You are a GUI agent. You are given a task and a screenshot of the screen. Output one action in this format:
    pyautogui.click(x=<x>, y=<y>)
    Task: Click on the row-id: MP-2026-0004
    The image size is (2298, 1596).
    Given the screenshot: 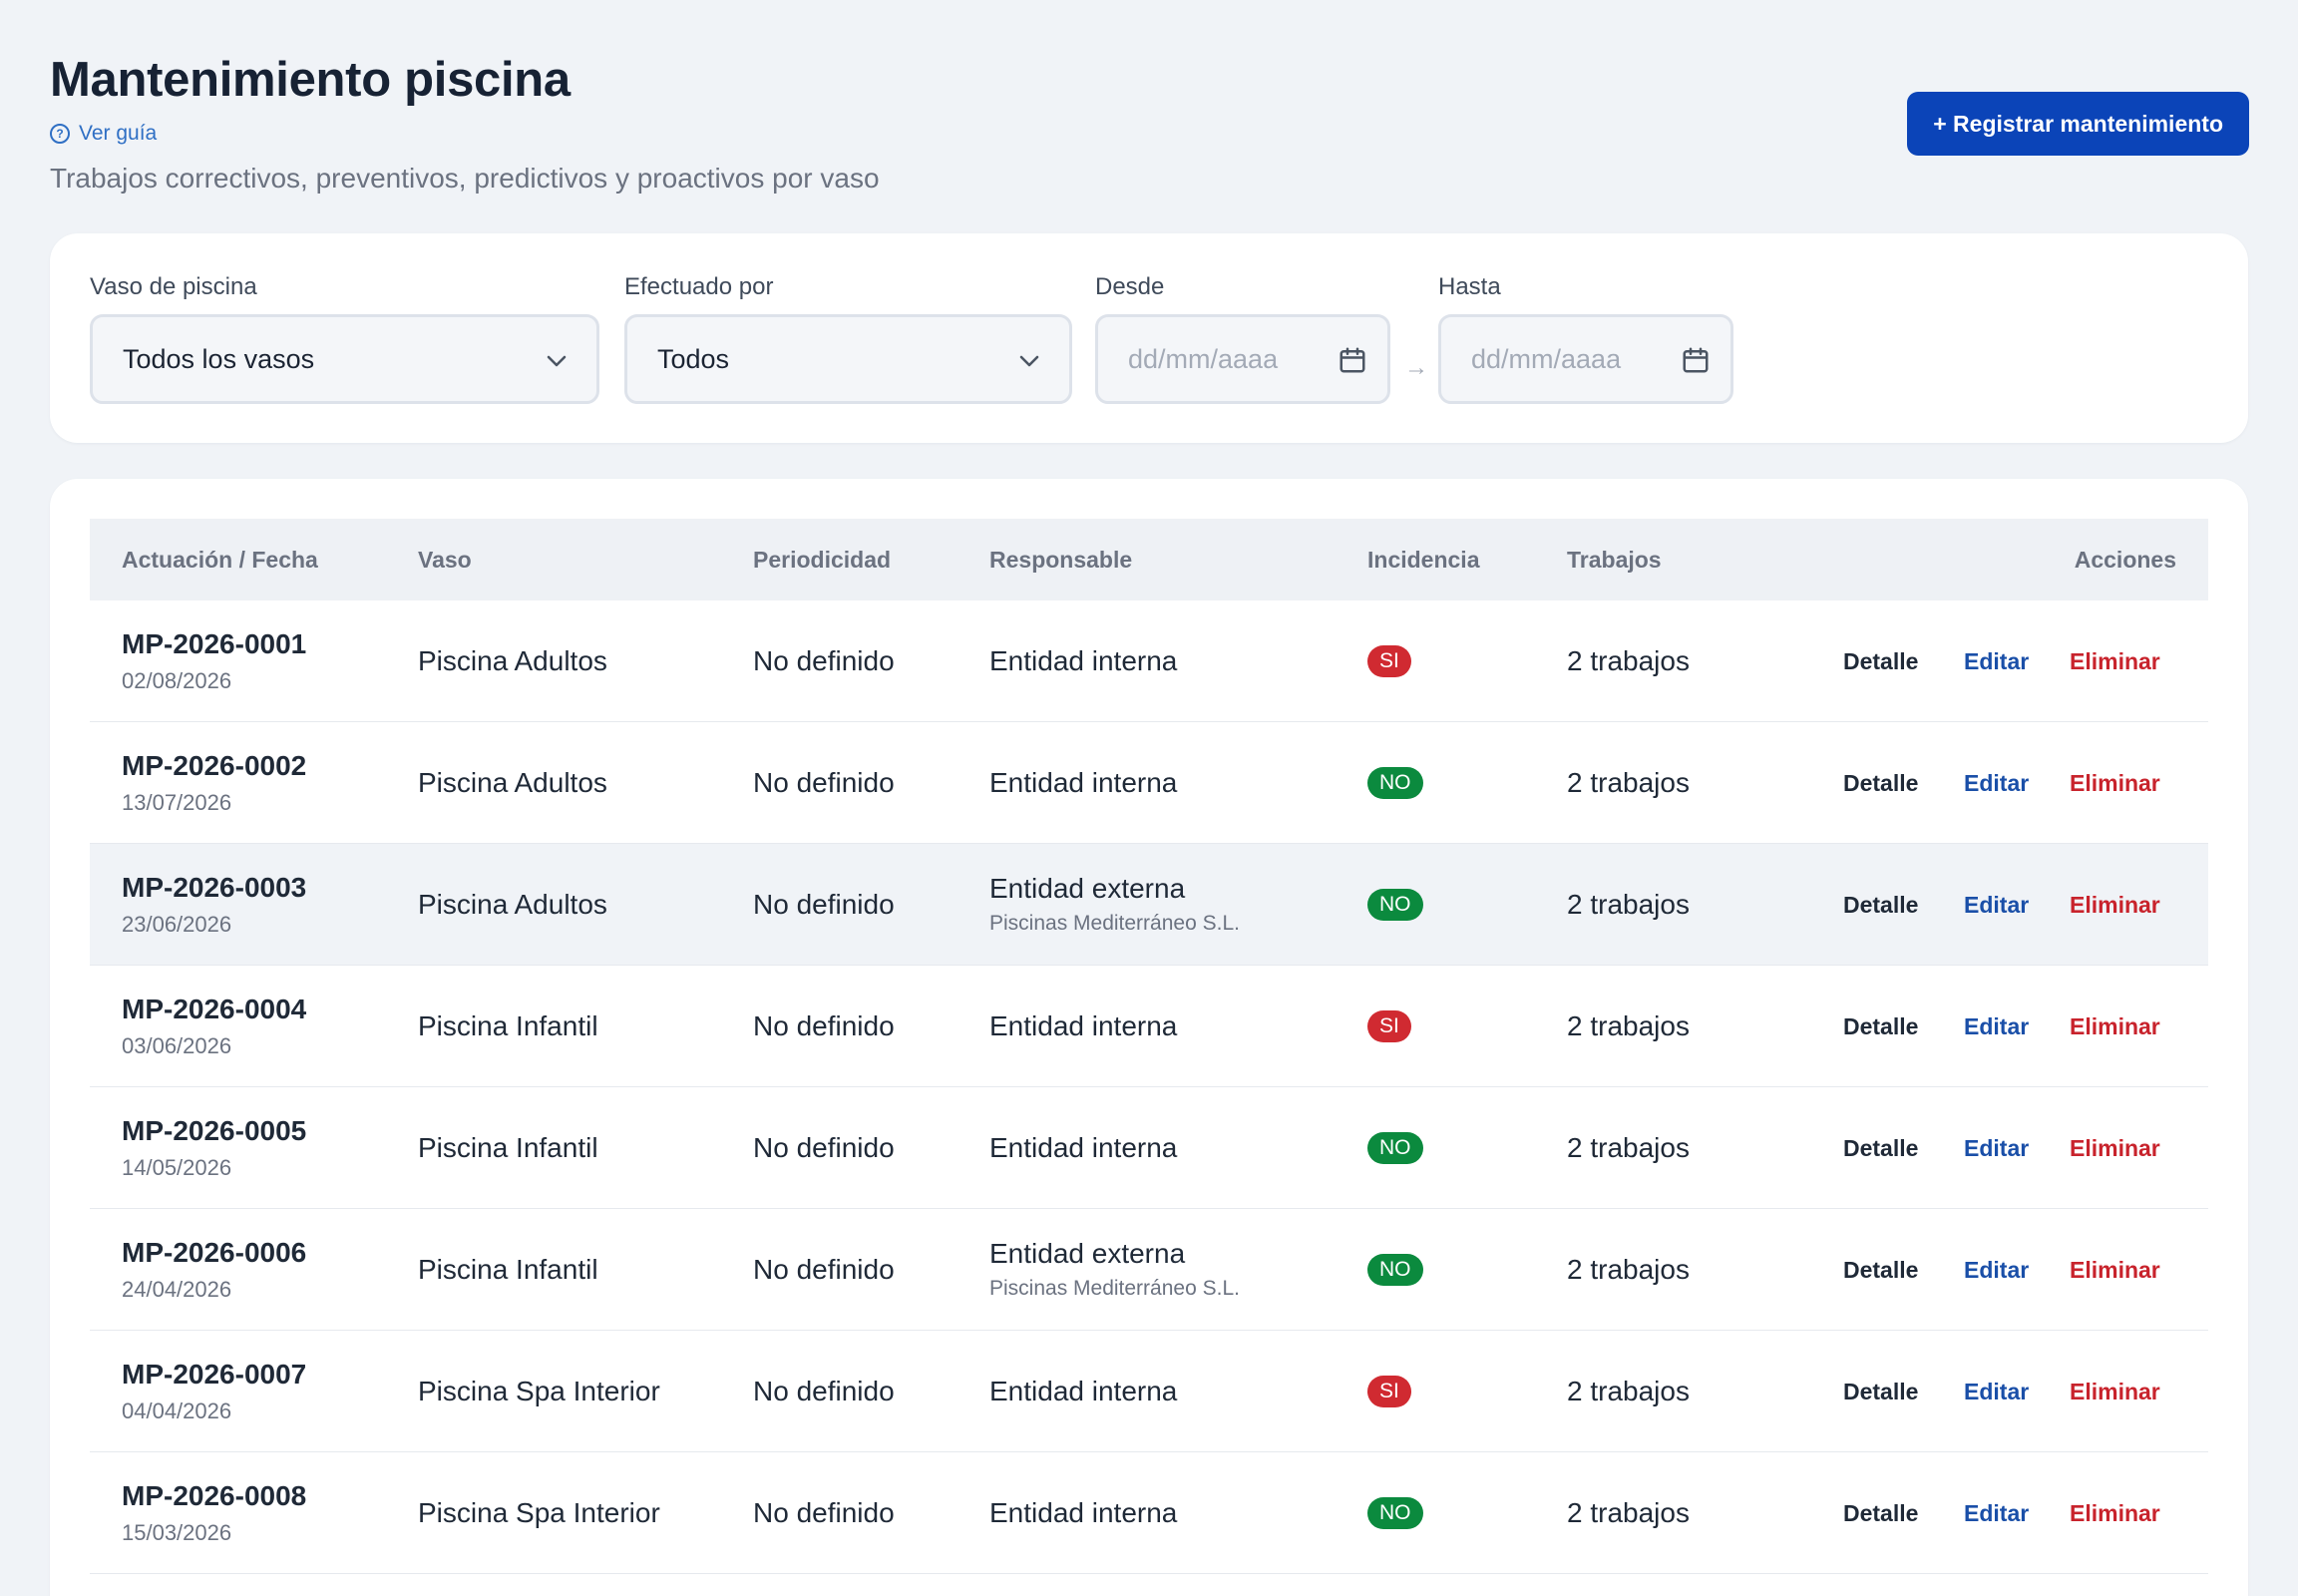 What is the action you would take?
    pyautogui.click(x=214, y=1009)
    